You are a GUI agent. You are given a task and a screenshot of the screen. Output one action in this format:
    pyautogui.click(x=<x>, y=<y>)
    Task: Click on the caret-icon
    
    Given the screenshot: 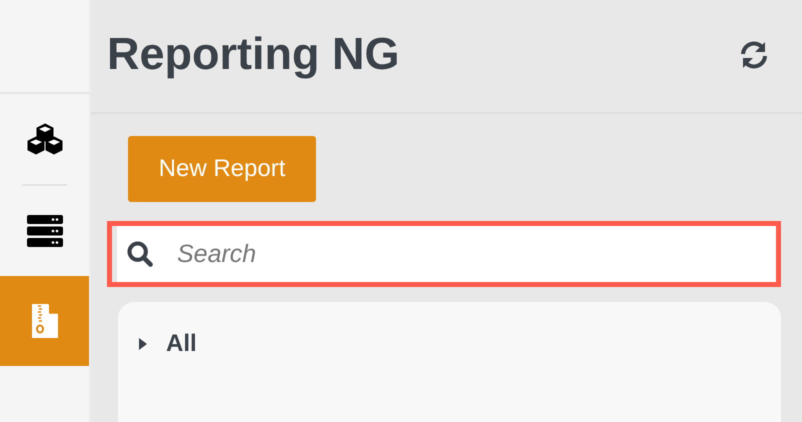 What is the action you would take?
    pyautogui.click(x=143, y=344)
    